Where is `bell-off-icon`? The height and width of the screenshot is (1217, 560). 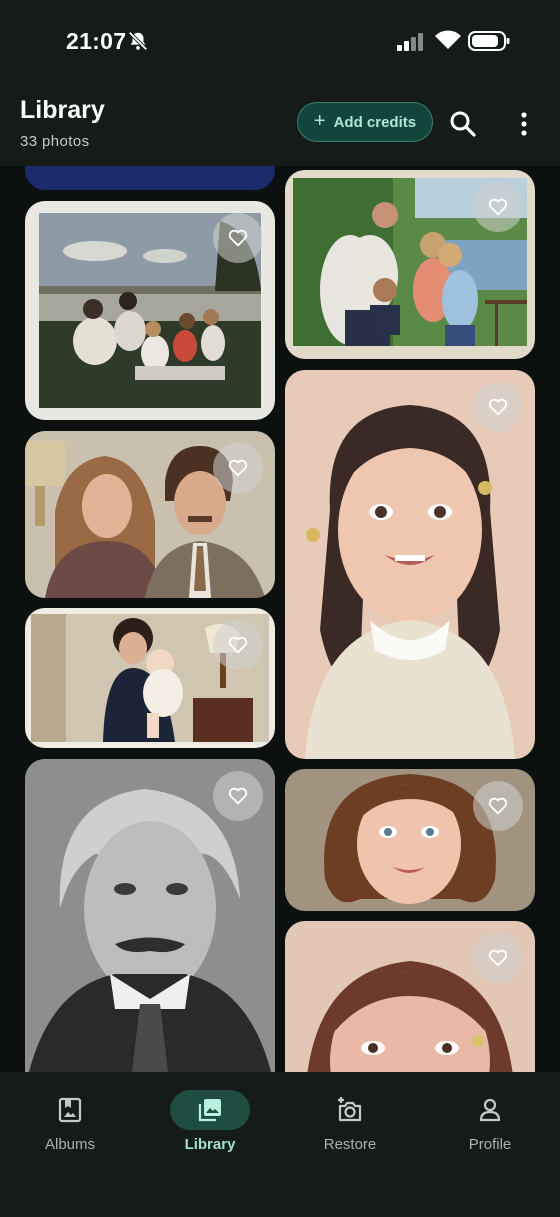
bell-off-icon is located at coordinates (138, 41).